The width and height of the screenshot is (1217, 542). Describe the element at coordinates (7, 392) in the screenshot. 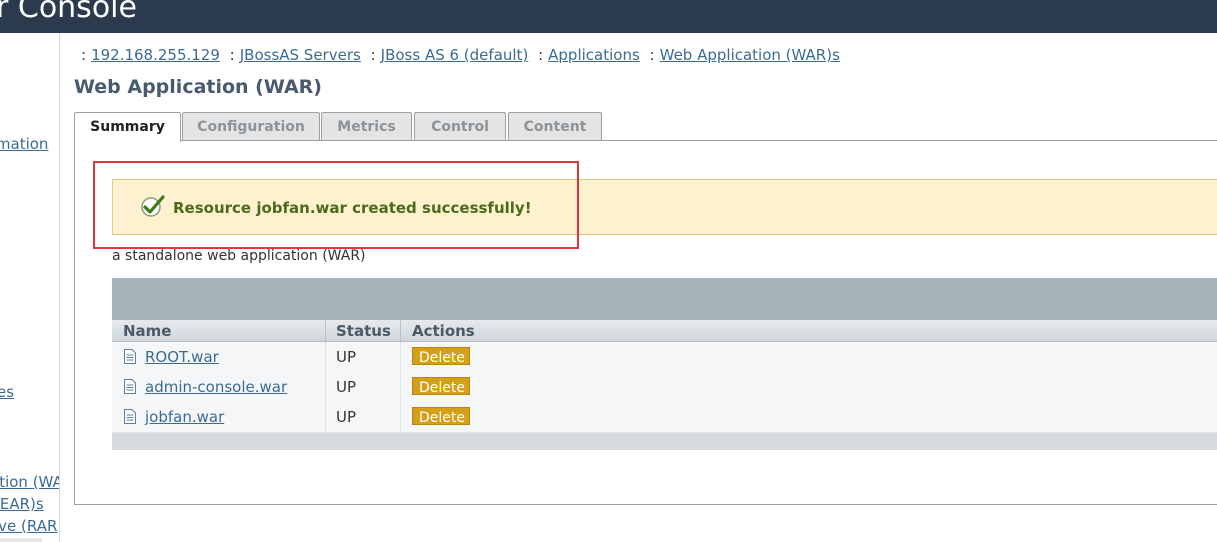

I see `sidebar-item-resources: es` at that location.